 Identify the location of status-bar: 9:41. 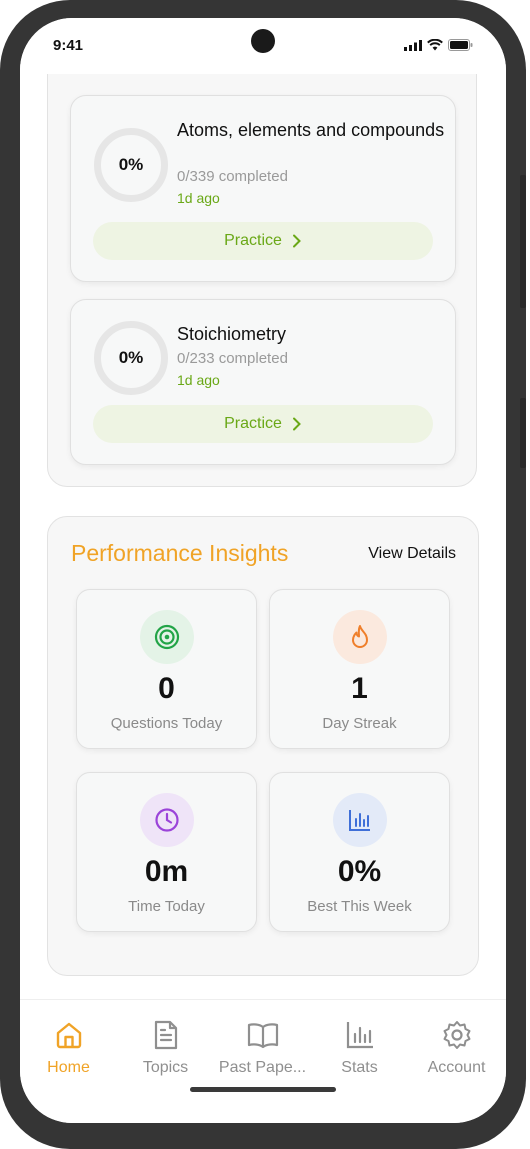
(263, 46).